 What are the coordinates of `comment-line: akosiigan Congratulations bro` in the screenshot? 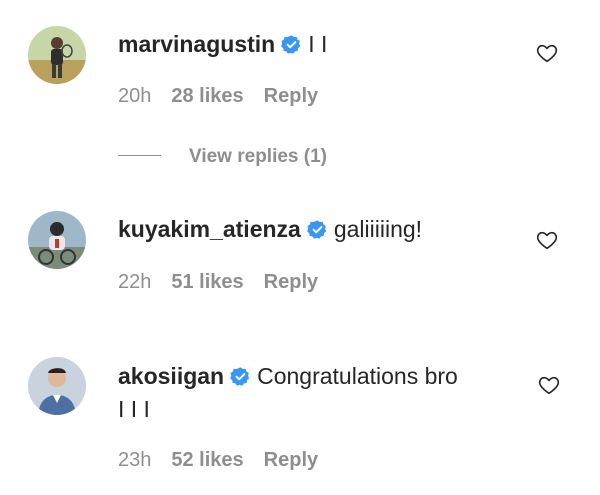 It's located at (288, 376).